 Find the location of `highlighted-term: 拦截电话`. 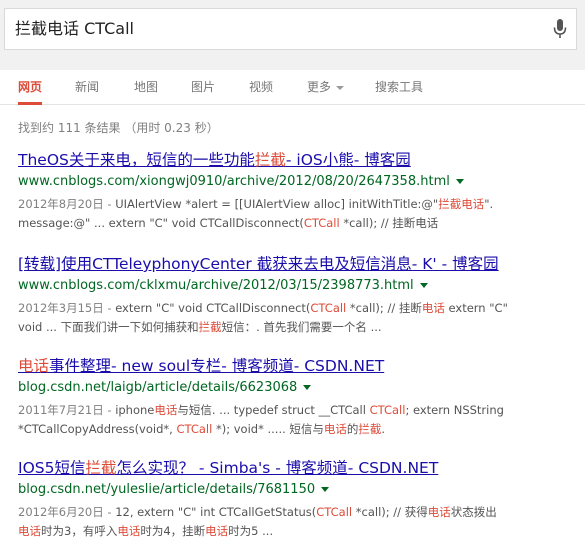

highlighted-term: 拦截电话 is located at coordinates (461, 204).